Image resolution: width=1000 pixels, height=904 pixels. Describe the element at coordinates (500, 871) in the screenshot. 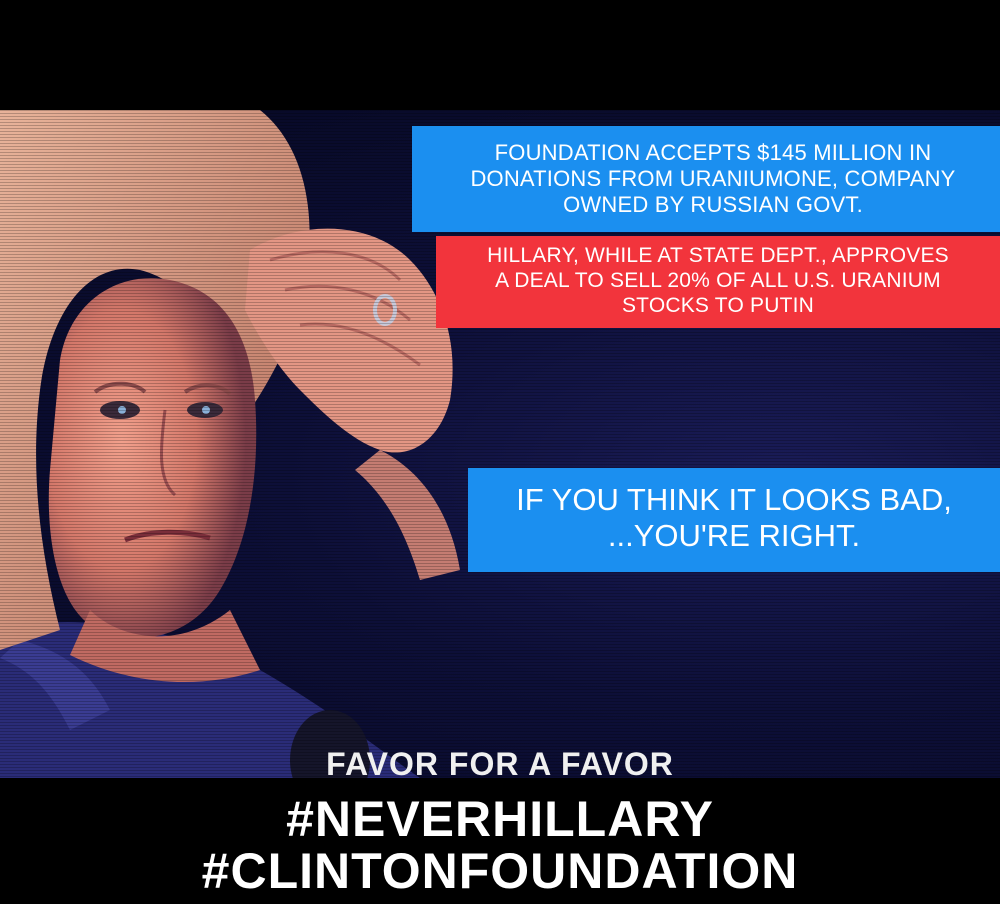

I see `hashtag-clinton-foundation: #CLINTONFOUNDATION` at that location.